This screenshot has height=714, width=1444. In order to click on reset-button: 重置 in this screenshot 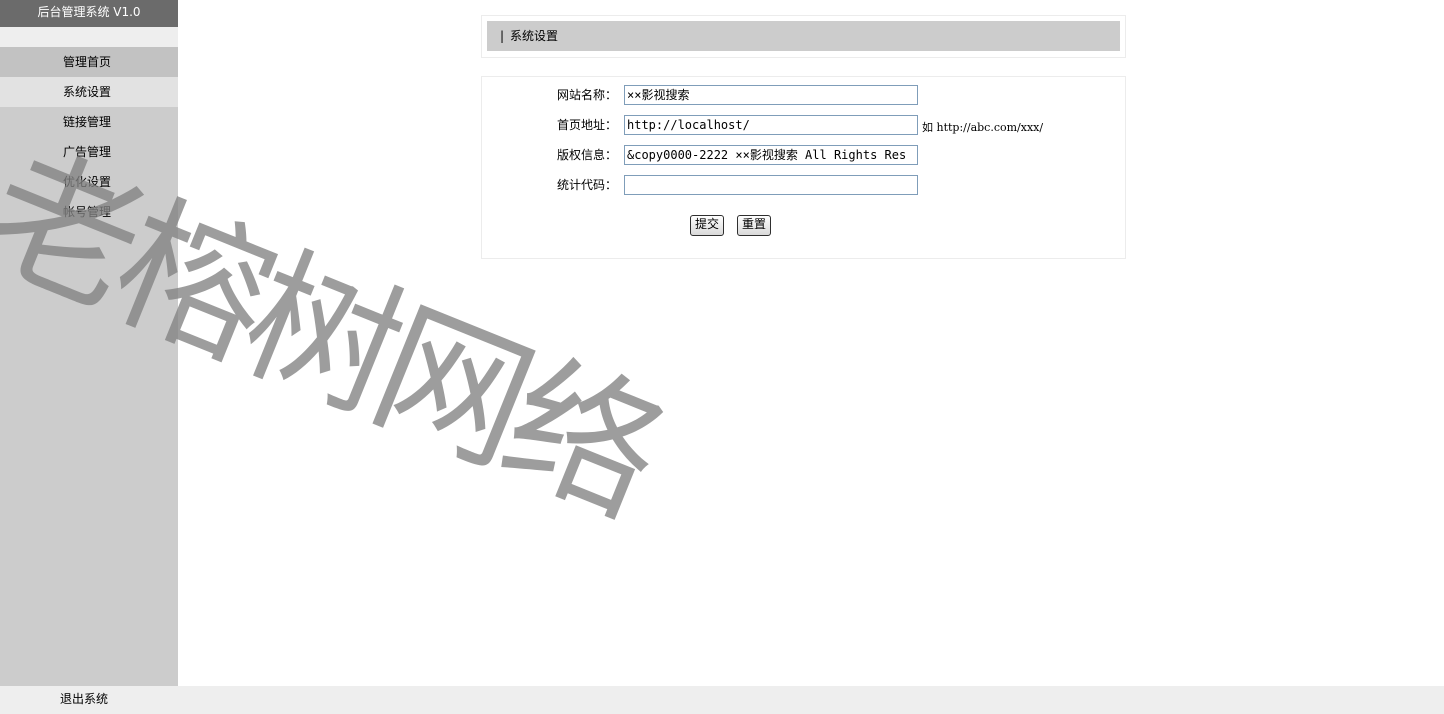, I will do `click(754, 225)`.